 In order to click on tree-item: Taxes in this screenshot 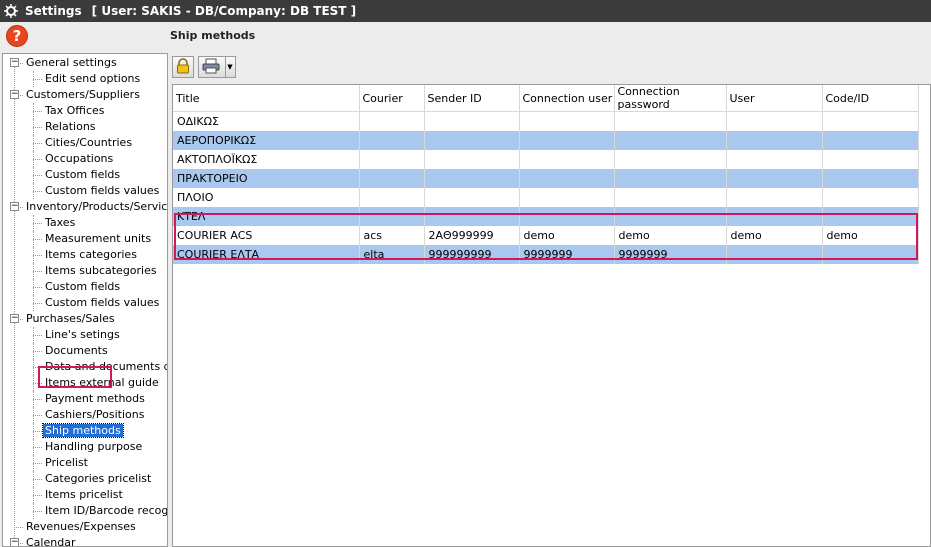, I will do `click(60, 223)`.